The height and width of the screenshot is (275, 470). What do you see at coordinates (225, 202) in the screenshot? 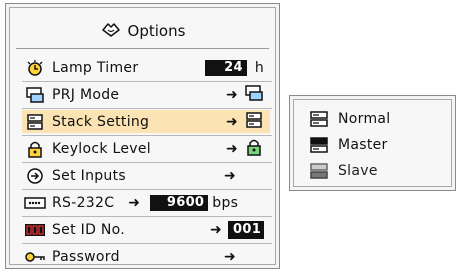
I see `rs232c-unit: bps` at bounding box center [225, 202].